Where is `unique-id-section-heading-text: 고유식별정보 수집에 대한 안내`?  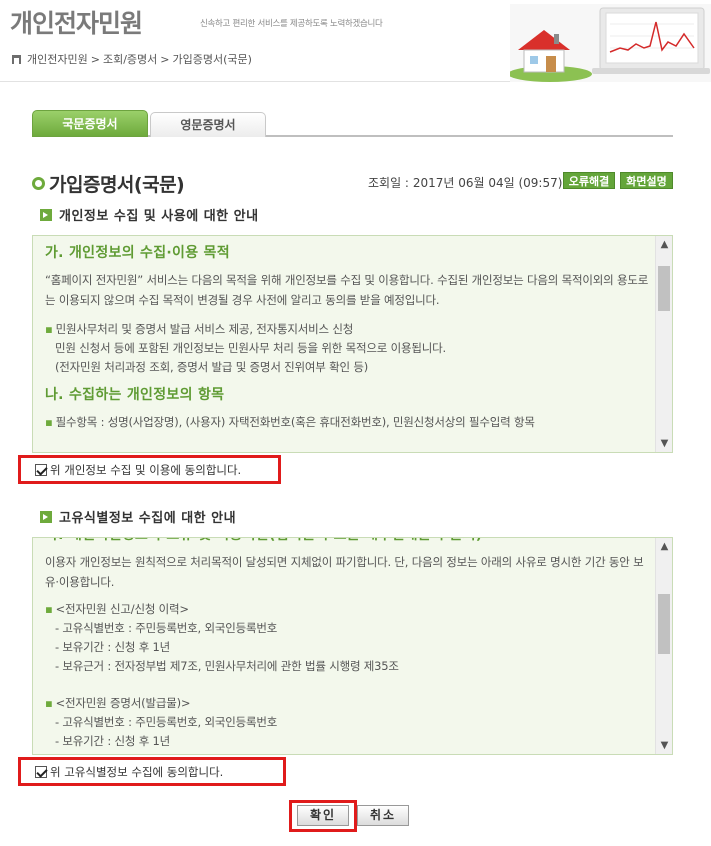
unique-id-section-heading-text: 고유식별정보 수집에 대한 안내 is located at coordinates (148, 518).